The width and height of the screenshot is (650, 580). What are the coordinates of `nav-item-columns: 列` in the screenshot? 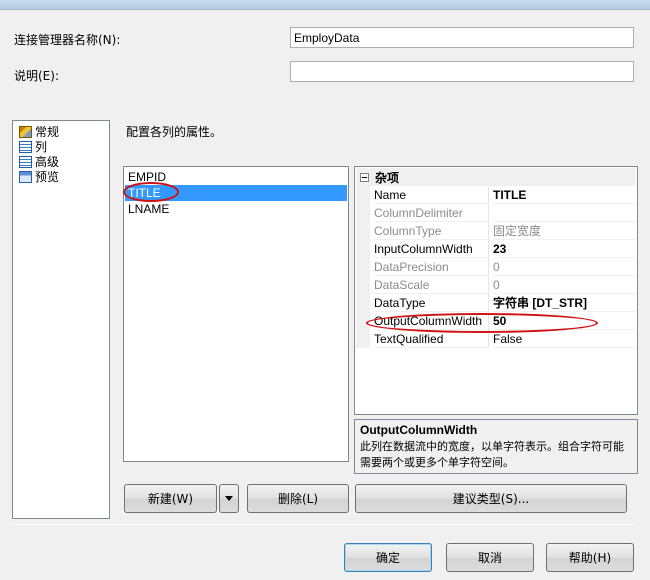 It's located at (33, 146).